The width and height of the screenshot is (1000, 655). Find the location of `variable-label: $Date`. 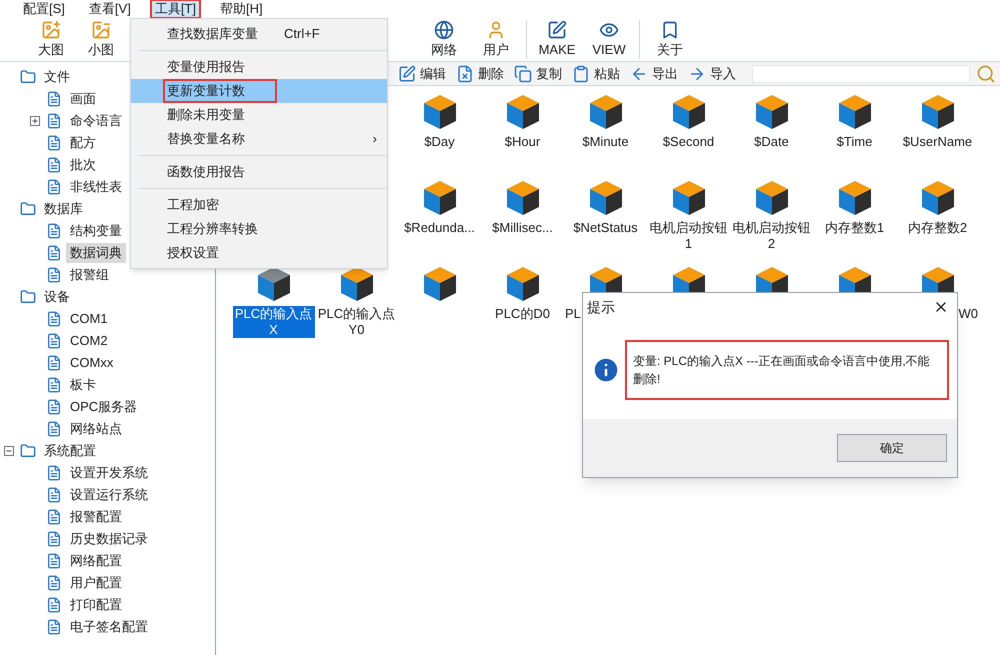

variable-label: $Date is located at coordinates (771, 142).